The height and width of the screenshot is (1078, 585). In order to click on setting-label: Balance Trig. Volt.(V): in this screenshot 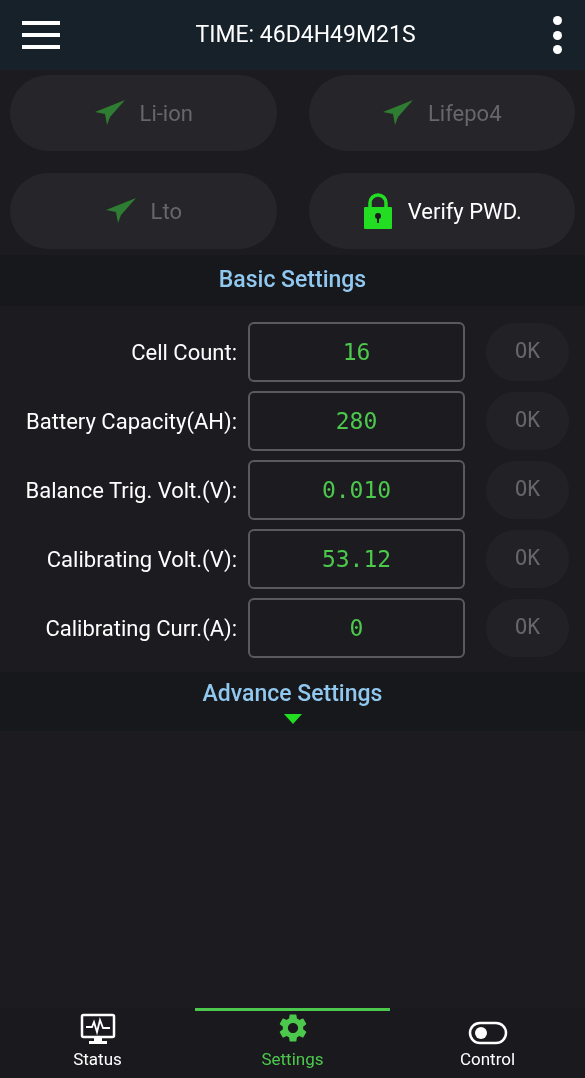, I will do `click(131, 490)`.